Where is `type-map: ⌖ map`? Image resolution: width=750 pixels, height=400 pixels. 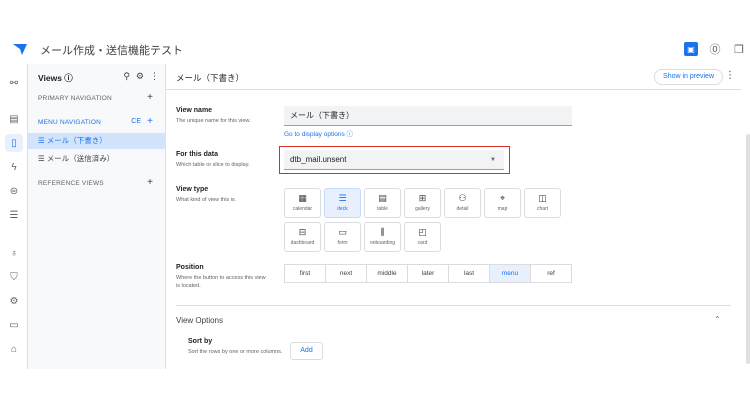 type-map: ⌖ map is located at coordinates (502, 203).